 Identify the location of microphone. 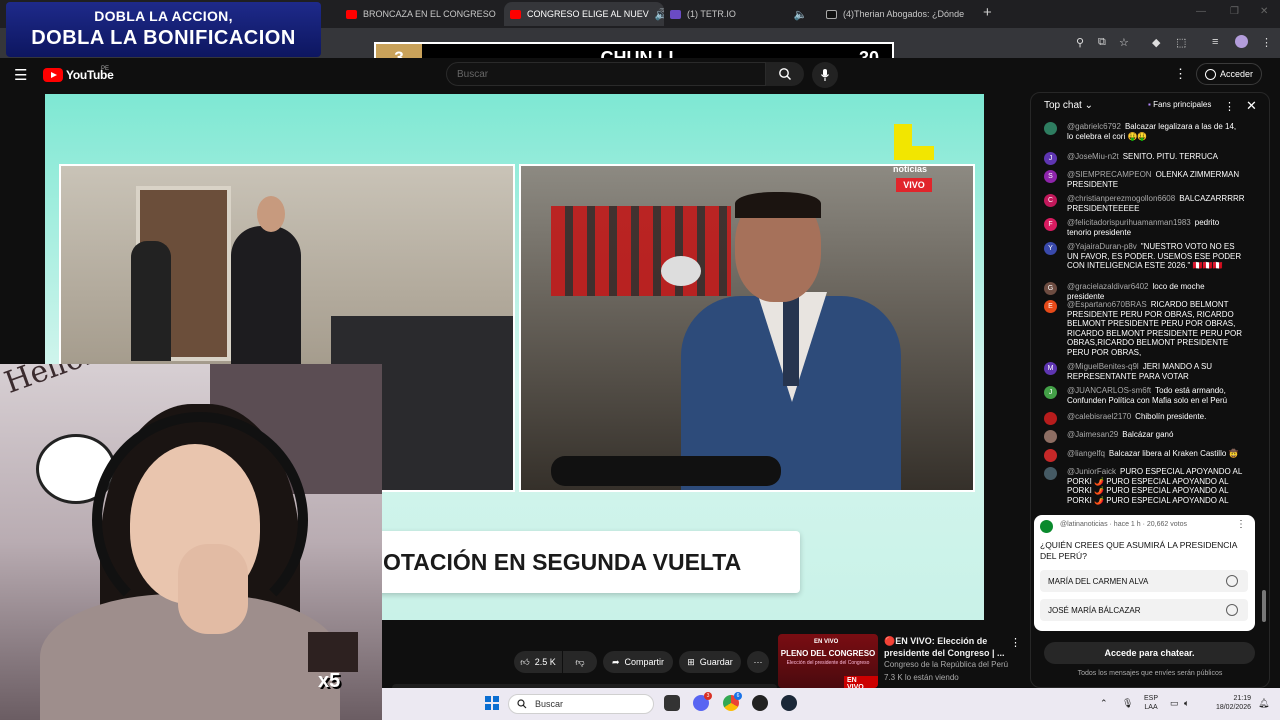
(666, 471).